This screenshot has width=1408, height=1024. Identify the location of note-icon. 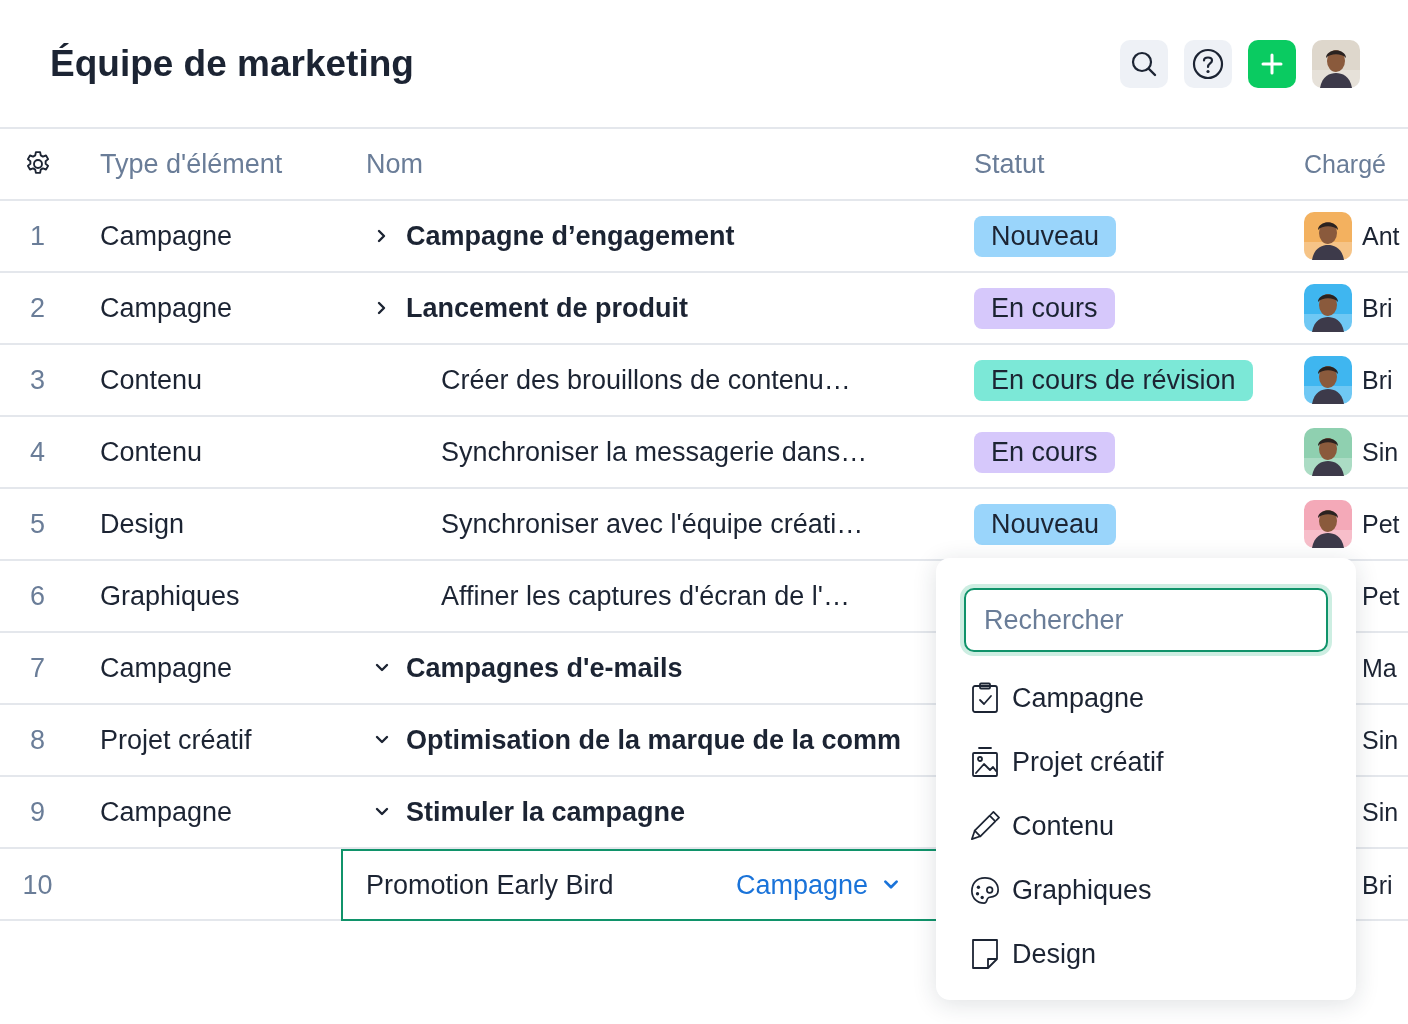
(985, 954).